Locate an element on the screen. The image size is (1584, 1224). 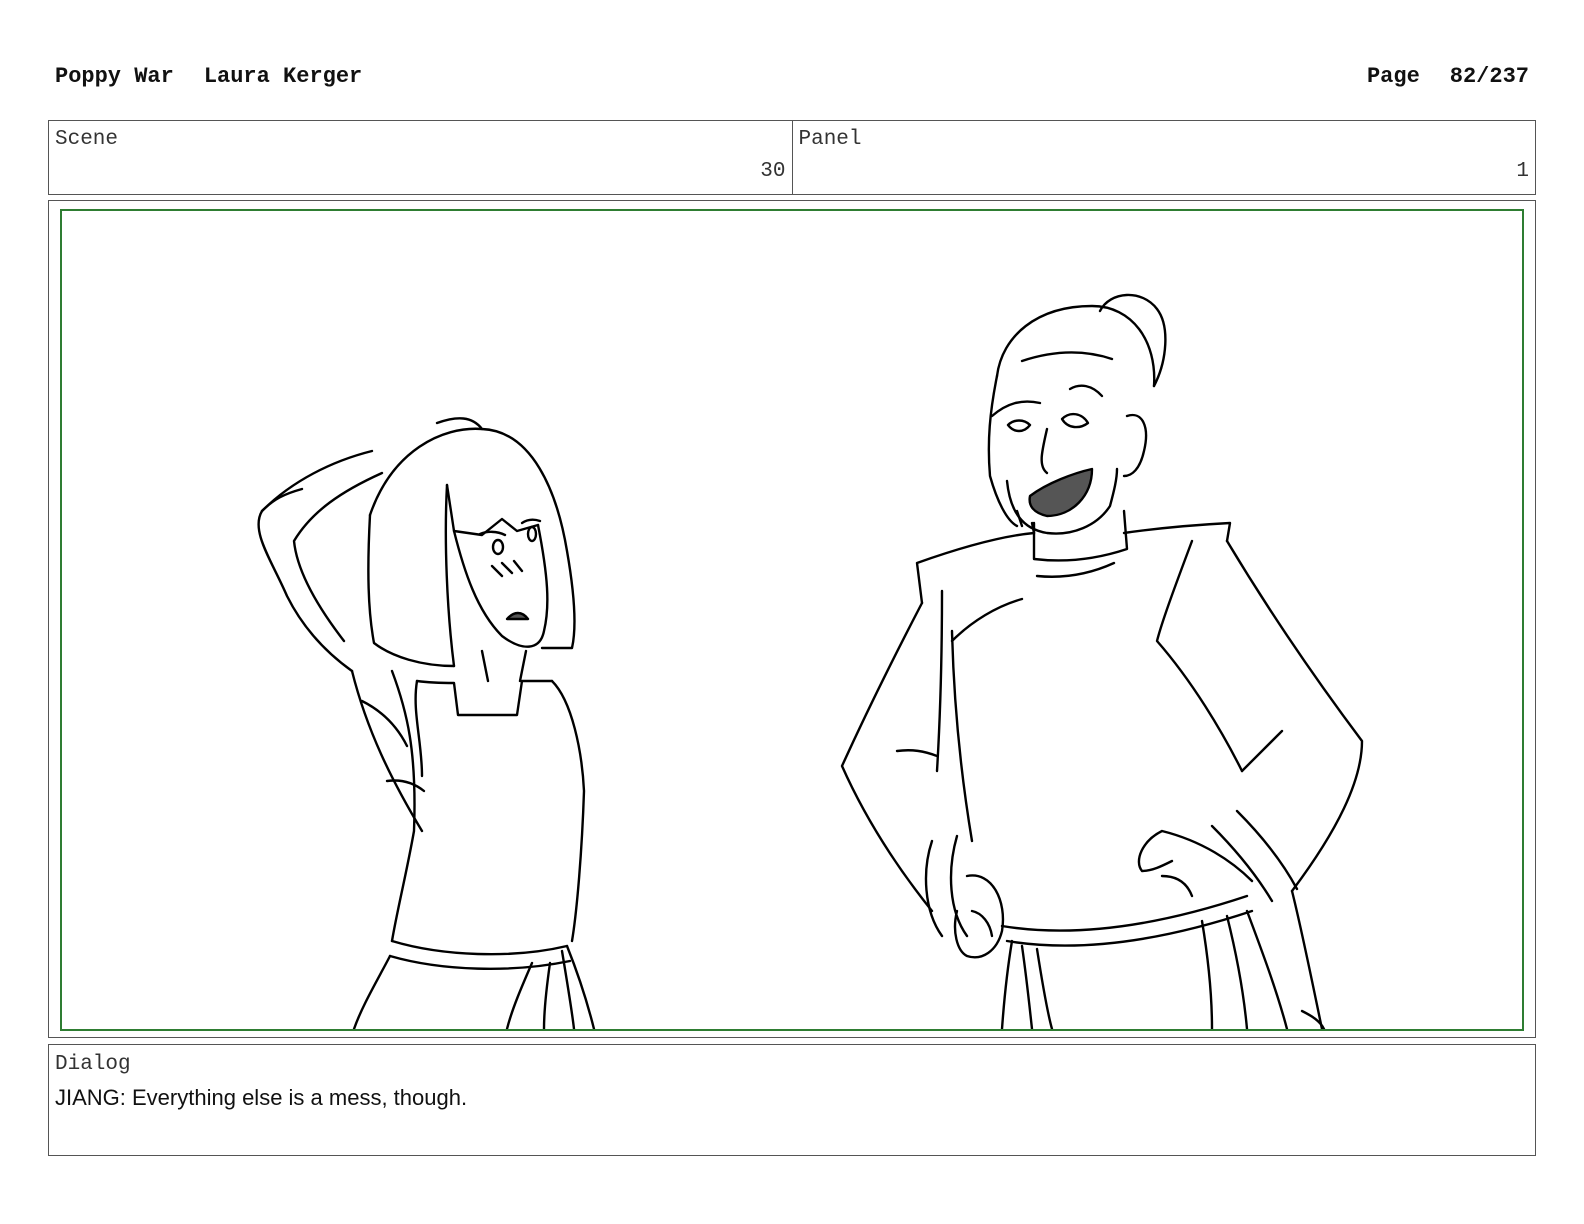
scene-number: 30 is located at coordinates (773, 171).